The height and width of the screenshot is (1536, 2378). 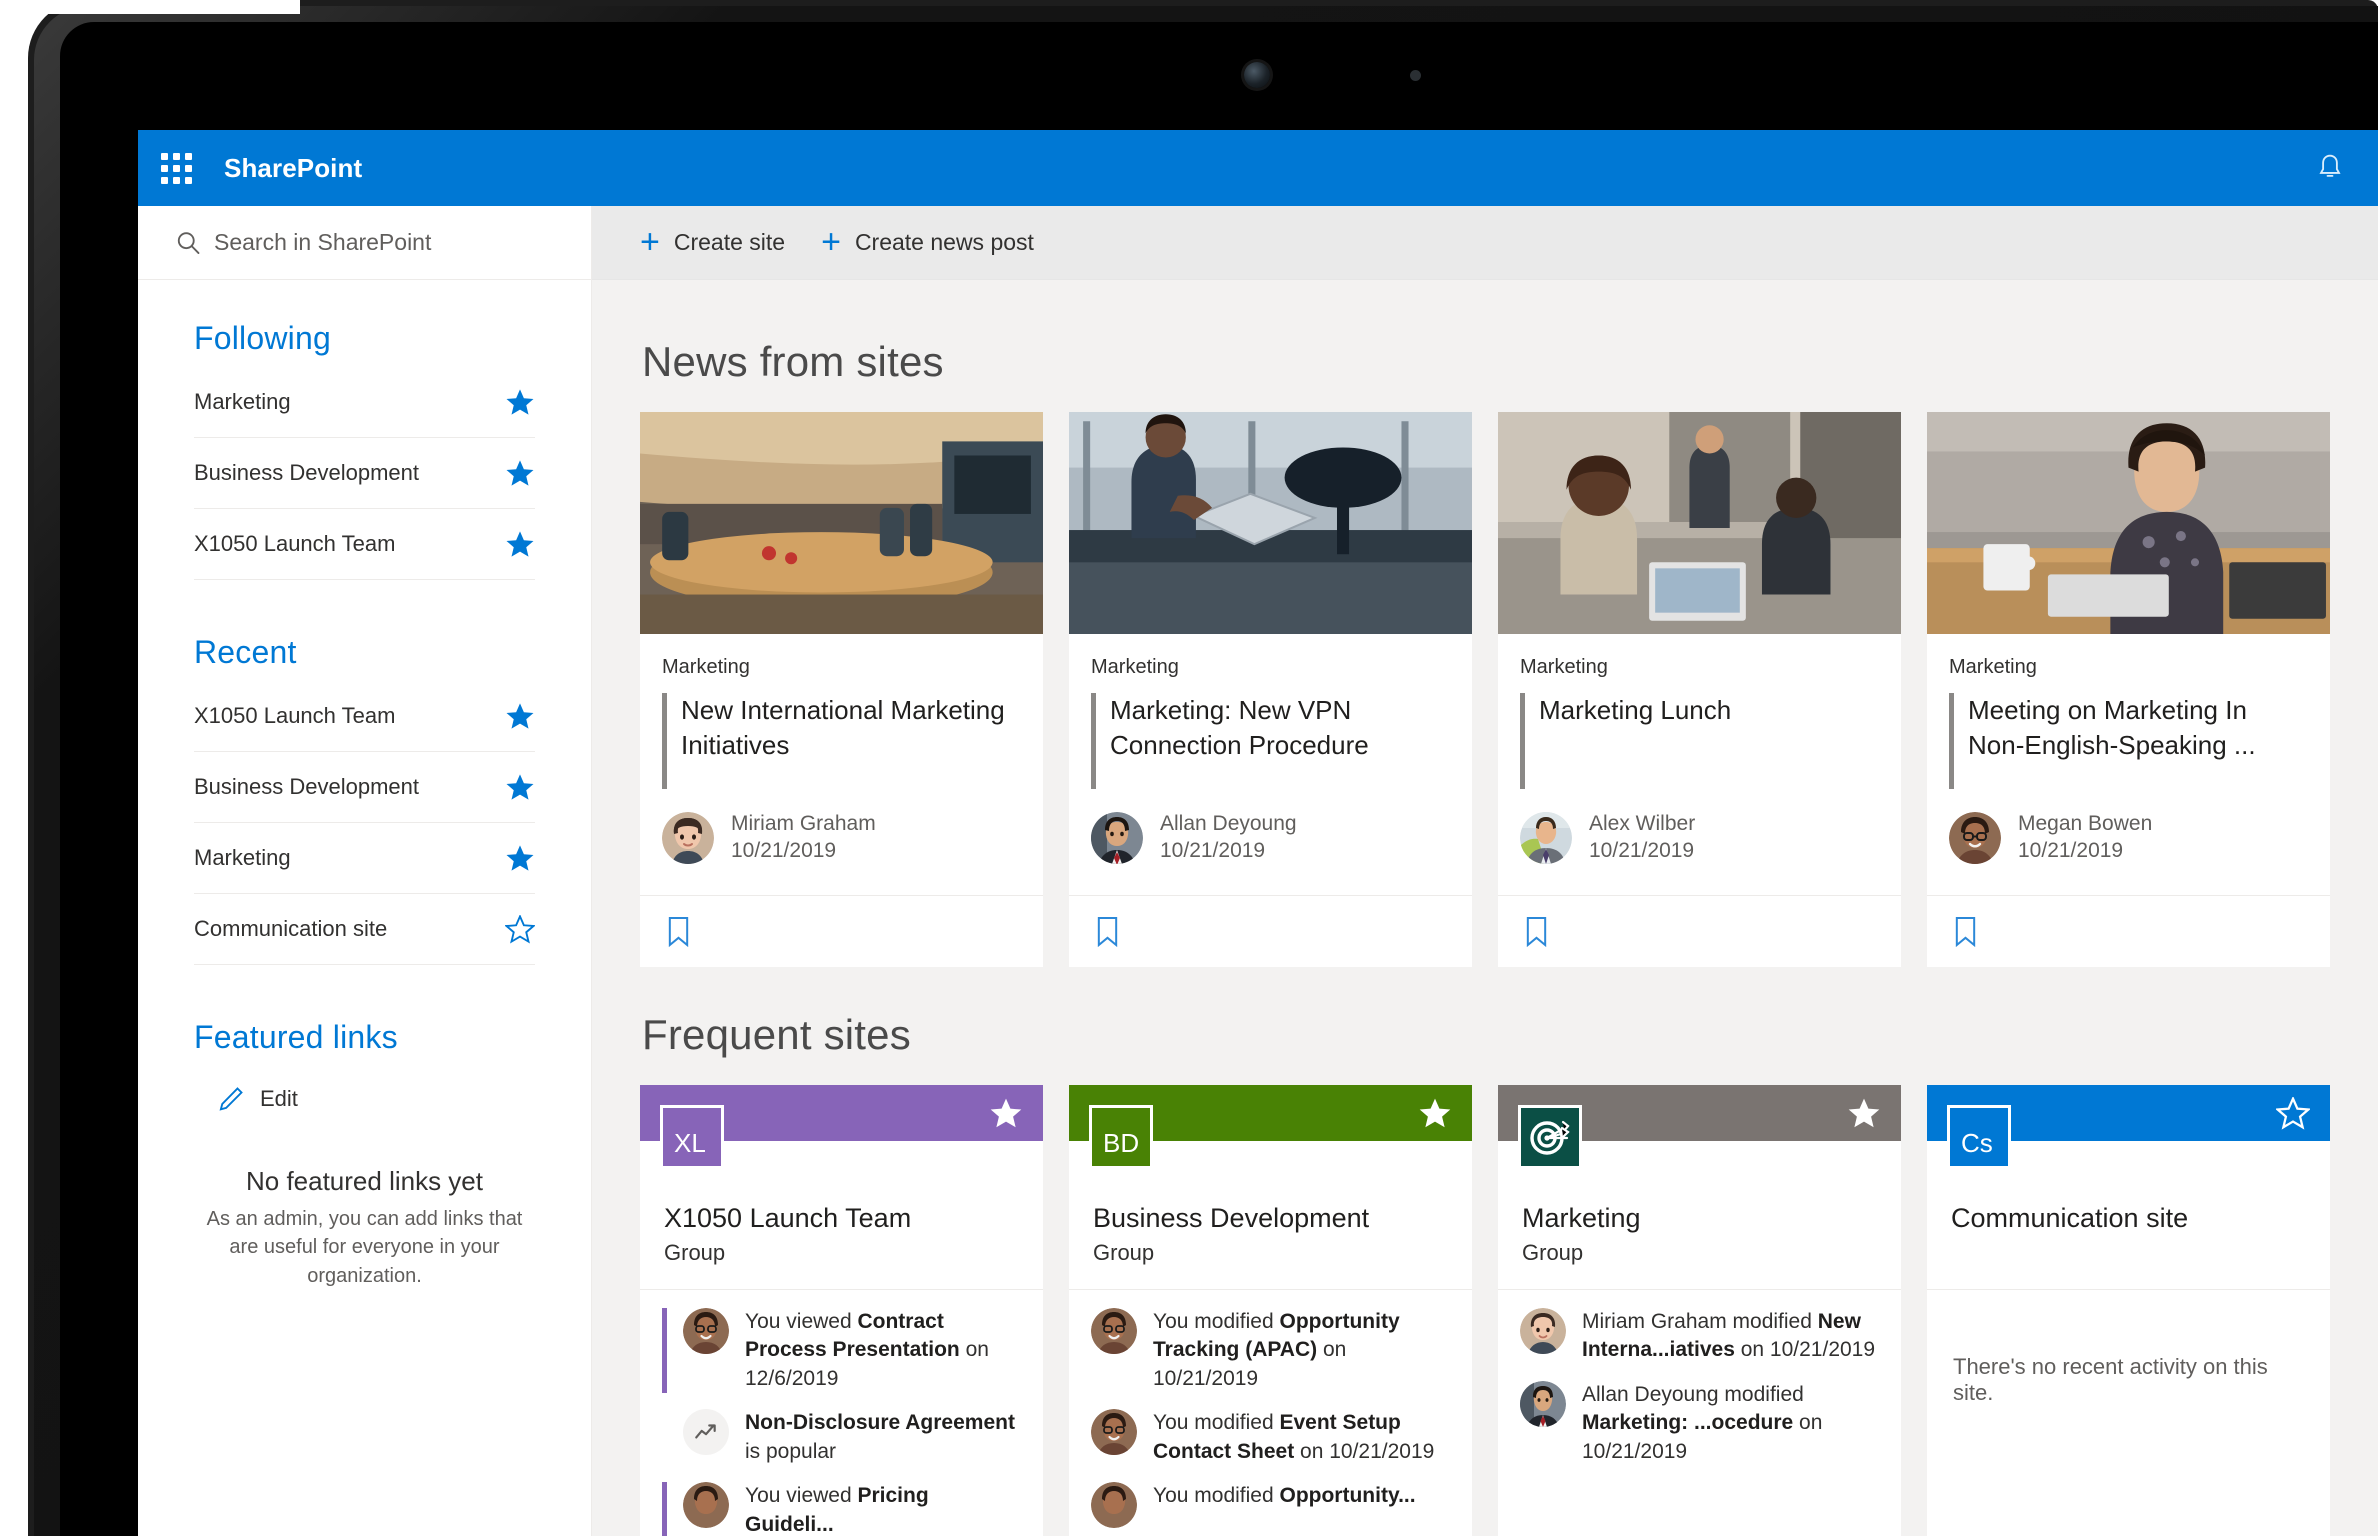 I want to click on create-news-post-button: + Create news post, so click(x=927, y=242).